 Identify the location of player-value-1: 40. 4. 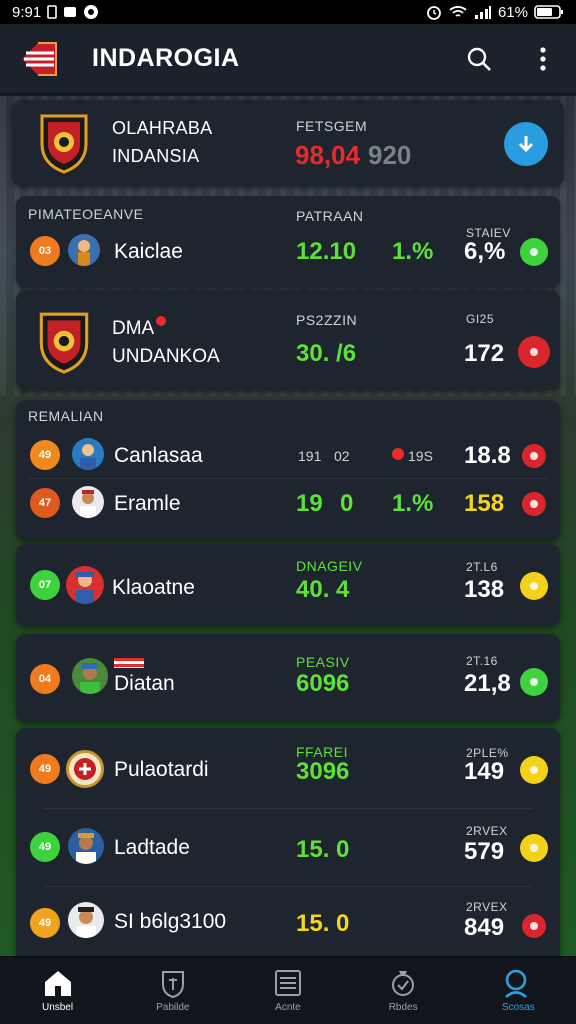
(323, 589).